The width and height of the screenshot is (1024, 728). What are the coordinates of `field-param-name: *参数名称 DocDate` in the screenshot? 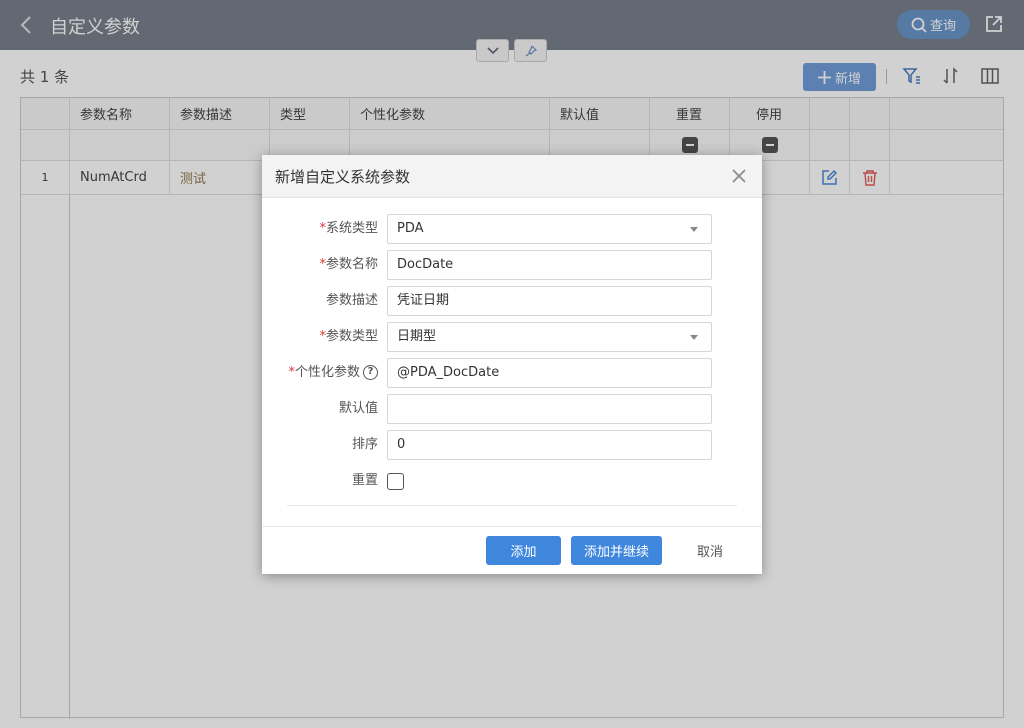 It's located at (512, 265).